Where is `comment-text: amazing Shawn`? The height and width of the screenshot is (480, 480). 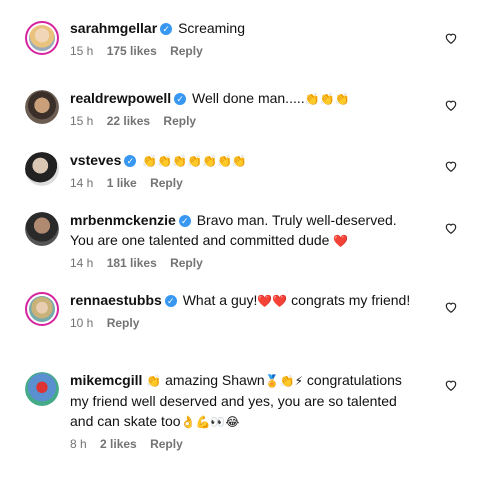 comment-text: amazing Shawn is located at coordinates (213, 380).